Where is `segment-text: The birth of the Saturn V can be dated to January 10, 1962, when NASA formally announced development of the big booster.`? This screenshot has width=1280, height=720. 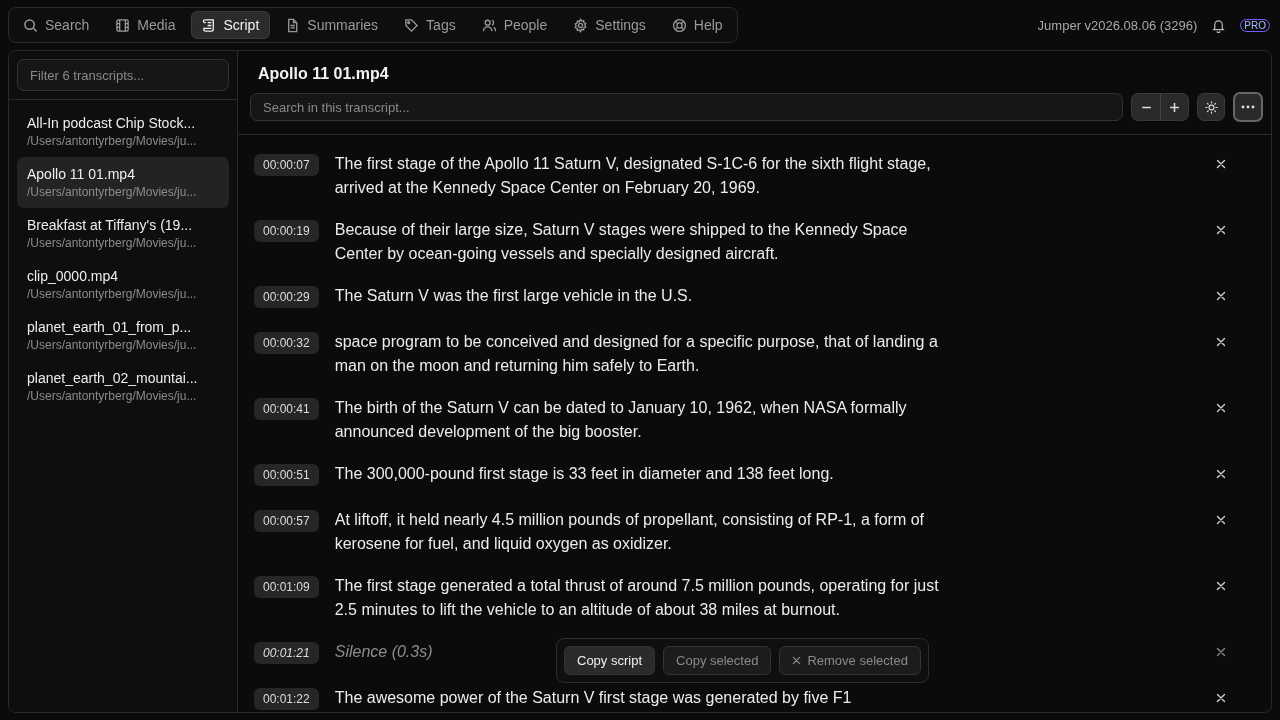 segment-text: The birth of the Saturn V can be dated to January 10, 1962, when NASA formally announced development of the big booster. is located at coordinates (621, 420).